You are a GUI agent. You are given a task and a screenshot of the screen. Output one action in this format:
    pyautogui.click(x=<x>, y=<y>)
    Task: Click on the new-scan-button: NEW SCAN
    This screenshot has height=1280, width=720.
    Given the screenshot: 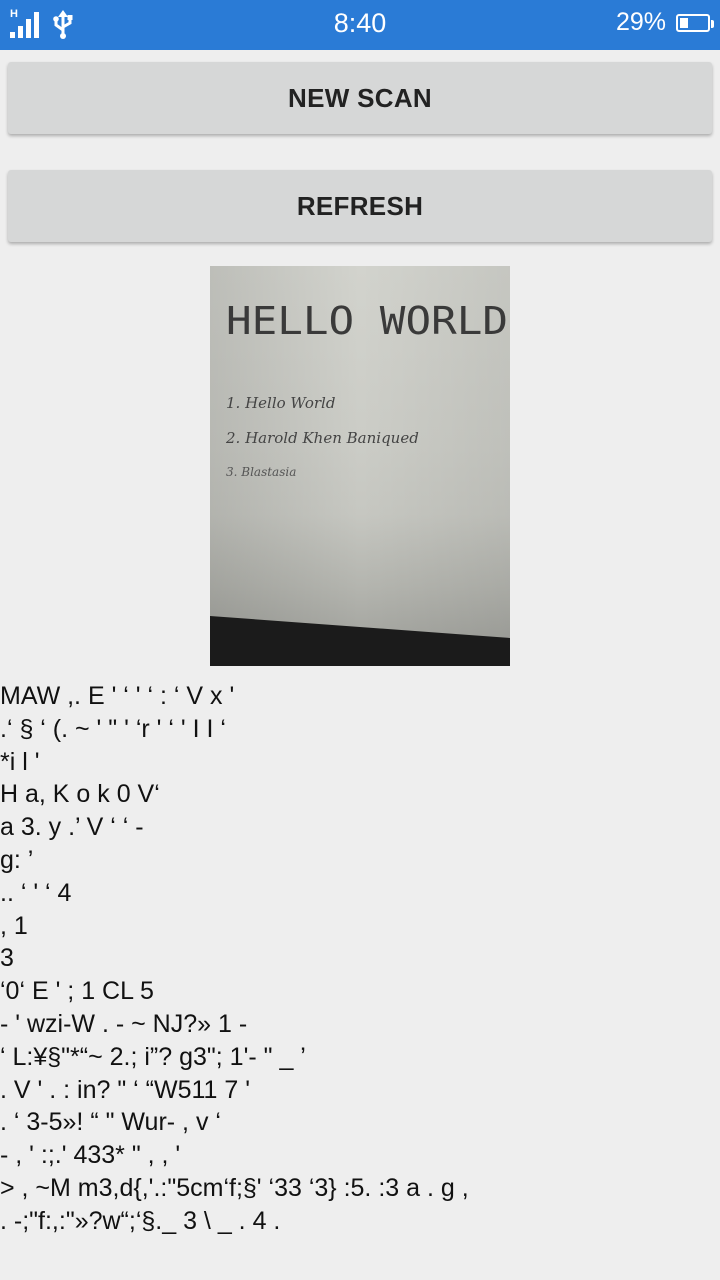 What is the action you would take?
    pyautogui.click(x=360, y=98)
    